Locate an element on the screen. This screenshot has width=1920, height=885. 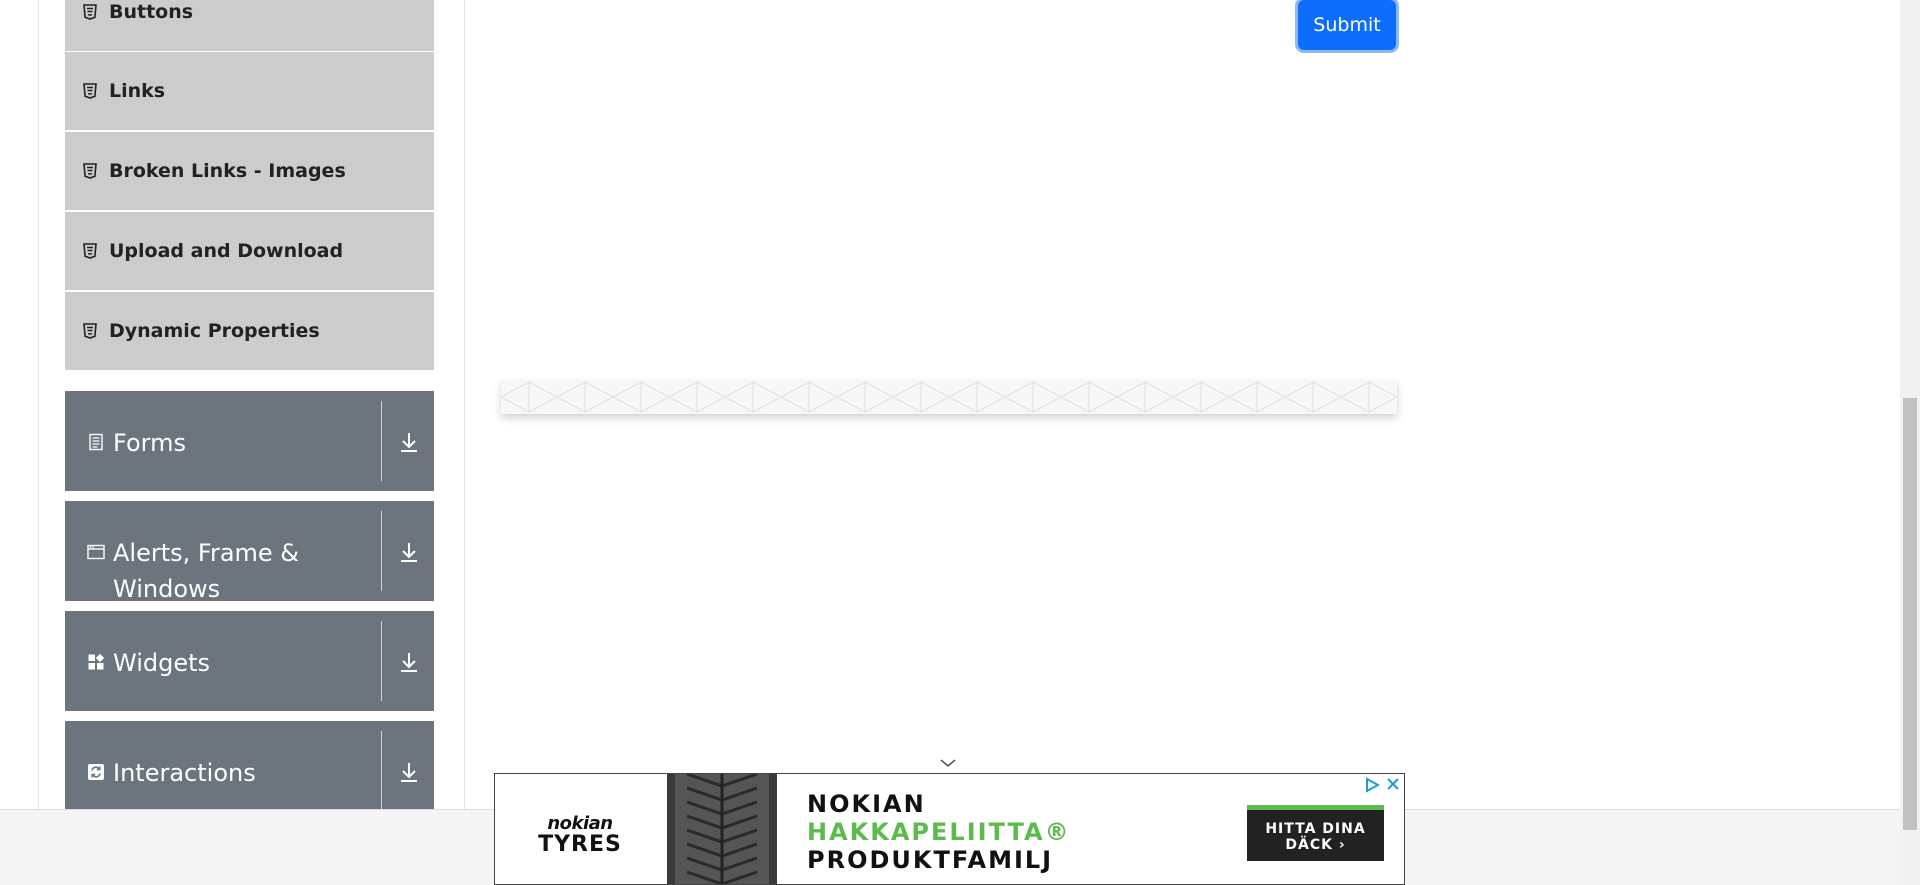
sidebar-item-dynamic-properties: Dynamic Properties is located at coordinates (249, 331).